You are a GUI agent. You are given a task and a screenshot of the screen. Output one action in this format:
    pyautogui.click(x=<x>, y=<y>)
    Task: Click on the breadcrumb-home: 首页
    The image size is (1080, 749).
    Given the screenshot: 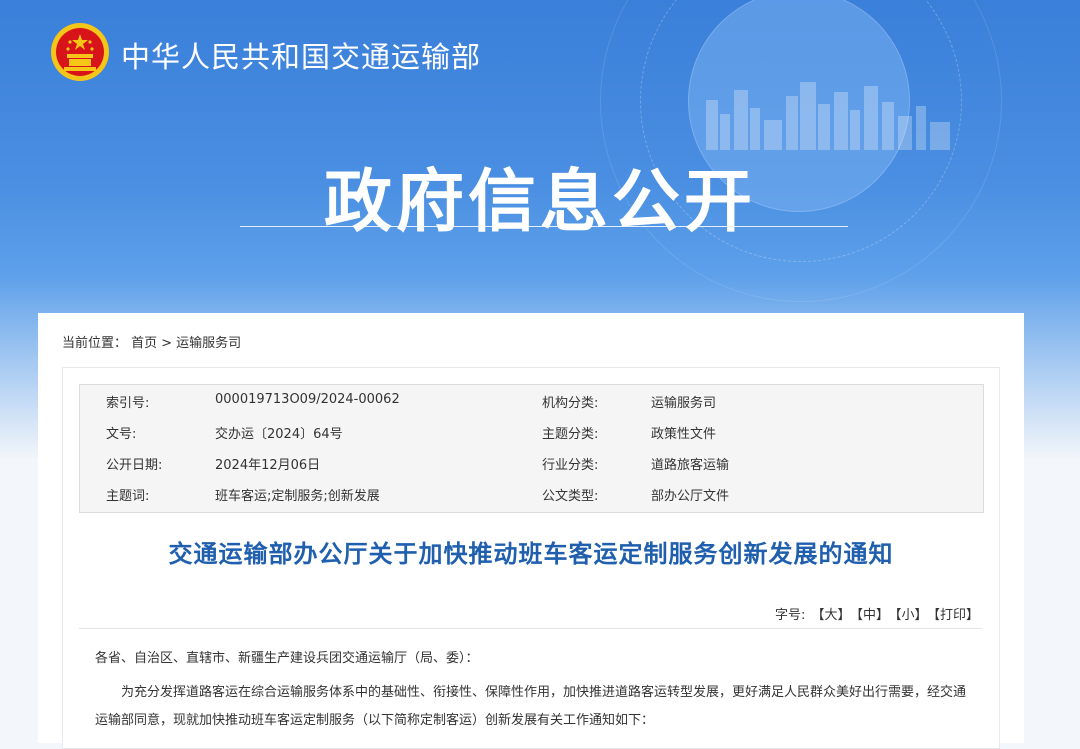 What is the action you would take?
    pyautogui.click(x=144, y=343)
    